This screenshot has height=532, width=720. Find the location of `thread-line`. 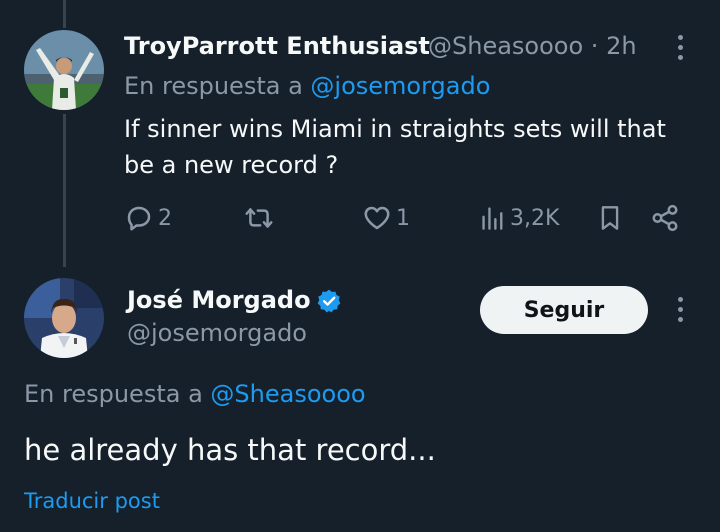

thread-line is located at coordinates (64, 190).